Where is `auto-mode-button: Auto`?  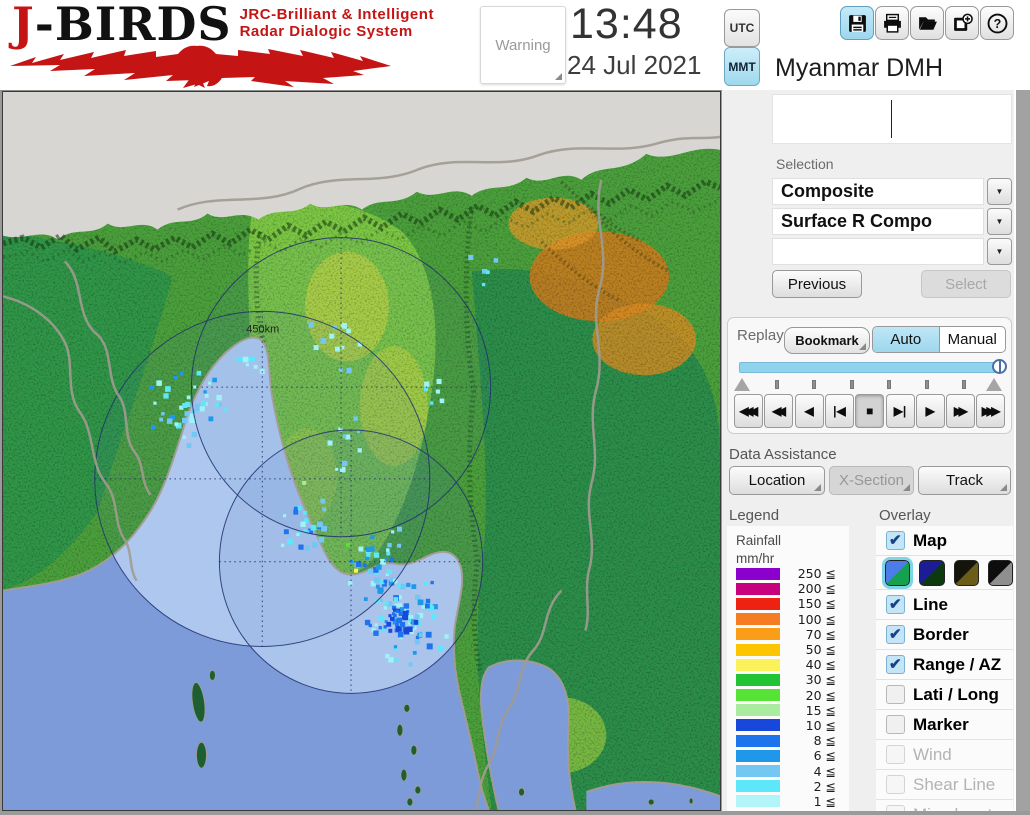
auto-mode-button: Auto is located at coordinates (906, 339).